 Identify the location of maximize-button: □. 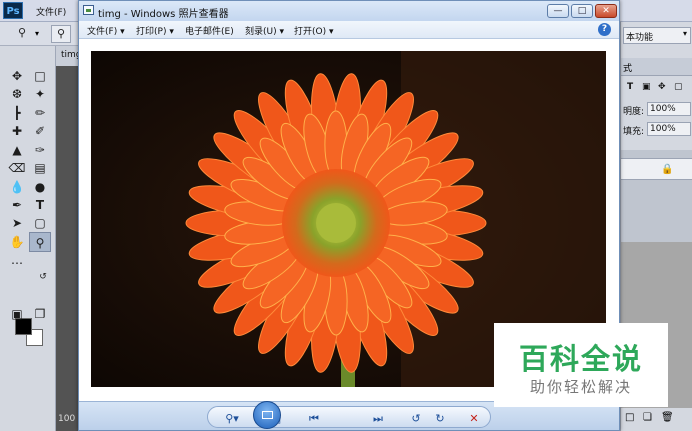
(582, 11).